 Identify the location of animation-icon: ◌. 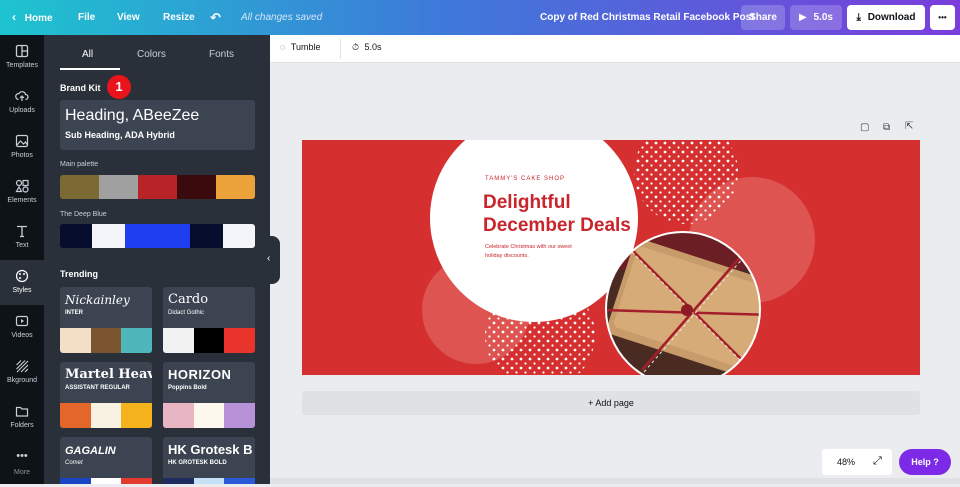
(283, 47).